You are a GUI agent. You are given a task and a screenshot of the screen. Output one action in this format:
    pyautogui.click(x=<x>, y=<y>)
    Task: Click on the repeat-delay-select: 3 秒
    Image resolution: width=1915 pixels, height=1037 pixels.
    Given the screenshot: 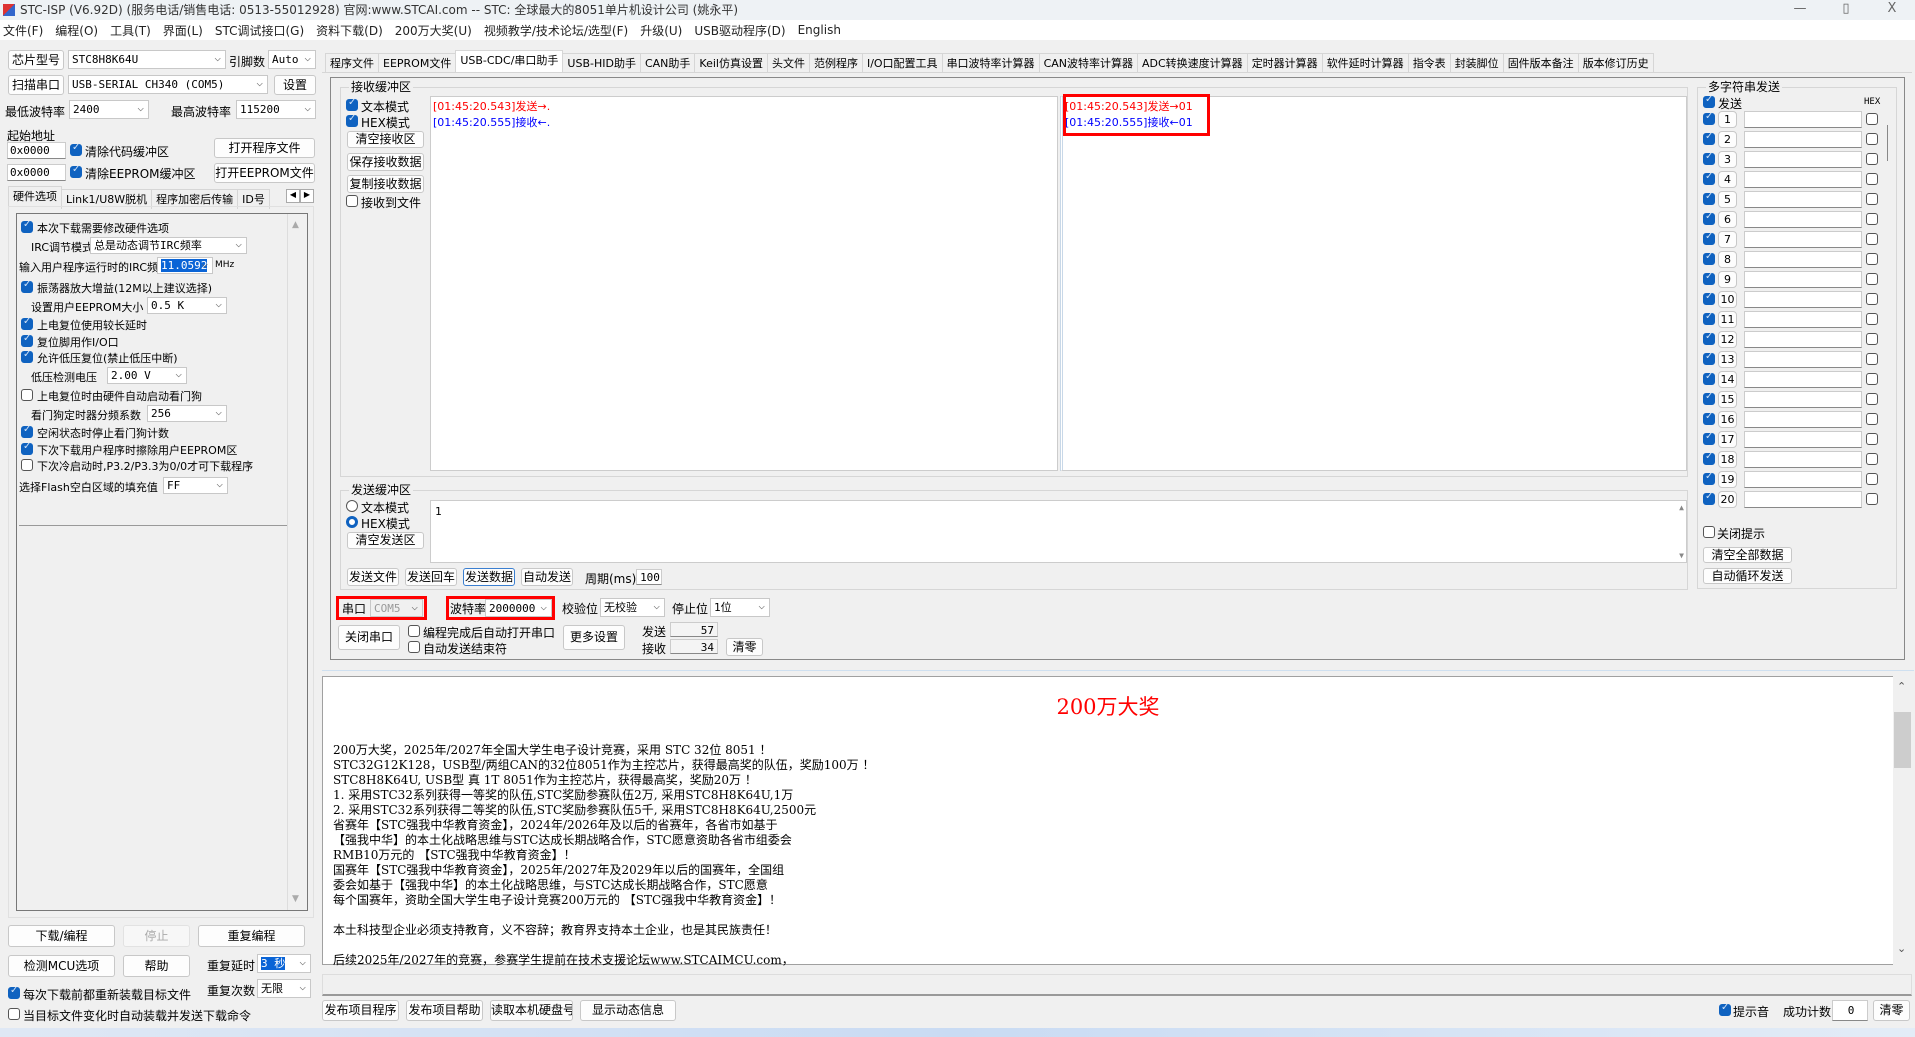 What is the action you would take?
    pyautogui.click(x=284, y=963)
    